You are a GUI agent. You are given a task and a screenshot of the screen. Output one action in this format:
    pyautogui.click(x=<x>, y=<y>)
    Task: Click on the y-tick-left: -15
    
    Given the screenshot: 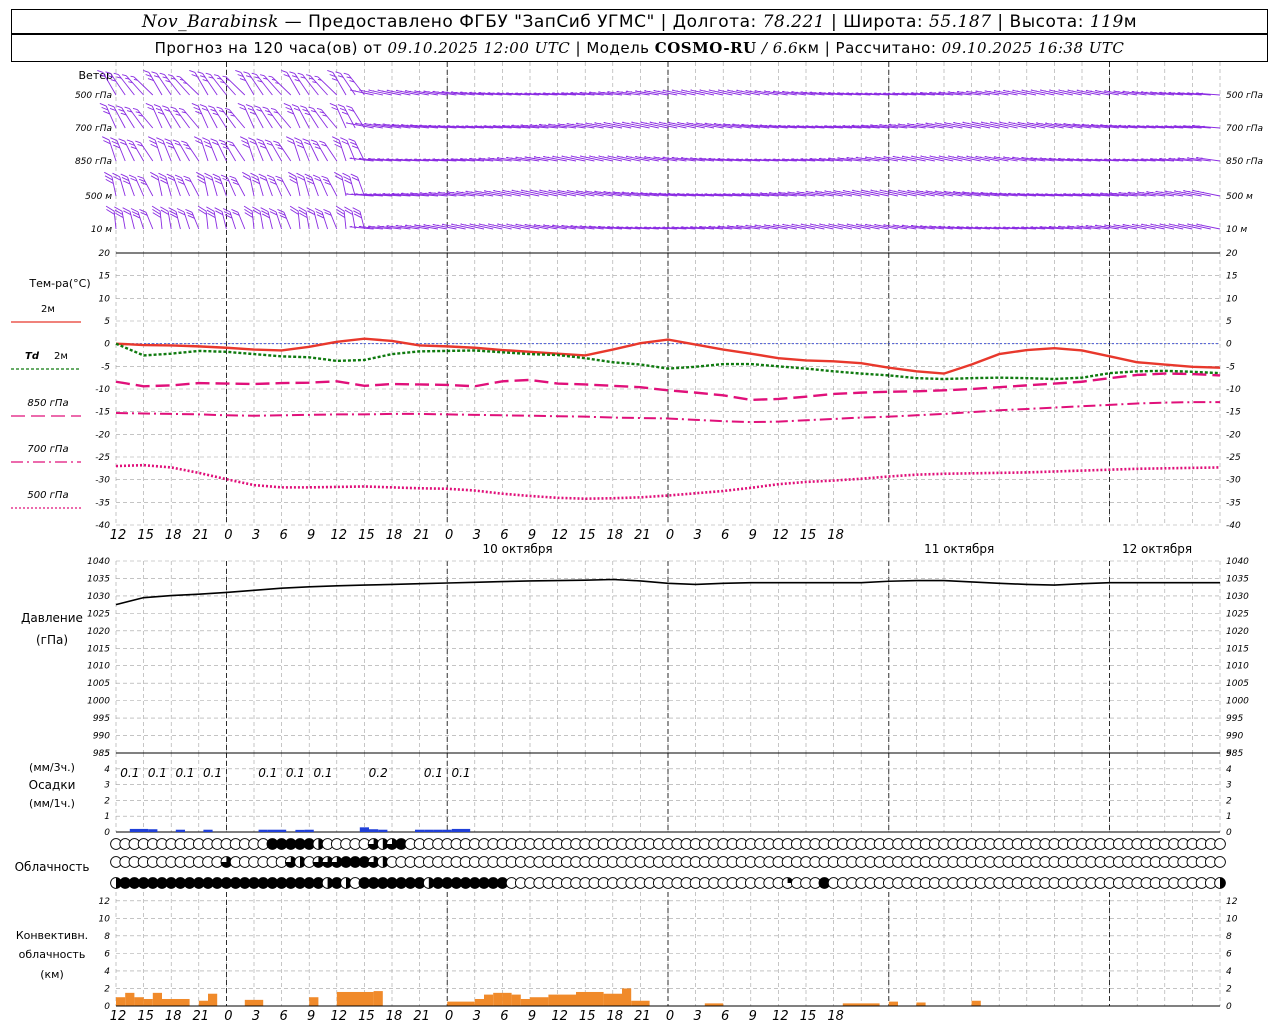 What is the action you would take?
    pyautogui.click(x=102, y=413)
    